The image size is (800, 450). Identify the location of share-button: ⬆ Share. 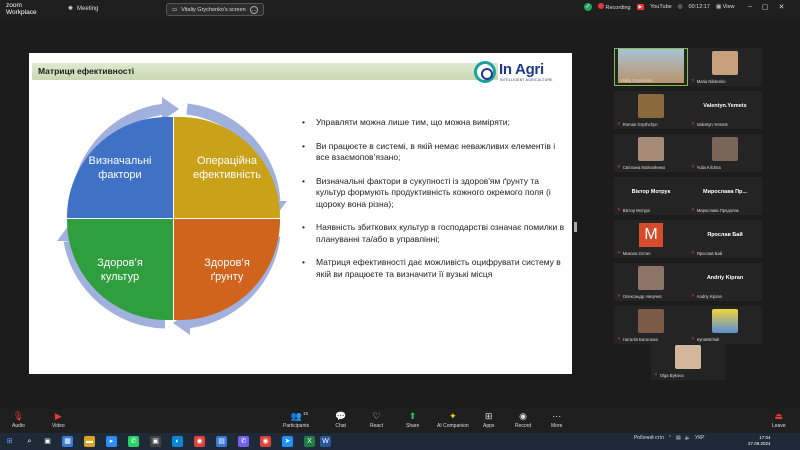
(412, 420).